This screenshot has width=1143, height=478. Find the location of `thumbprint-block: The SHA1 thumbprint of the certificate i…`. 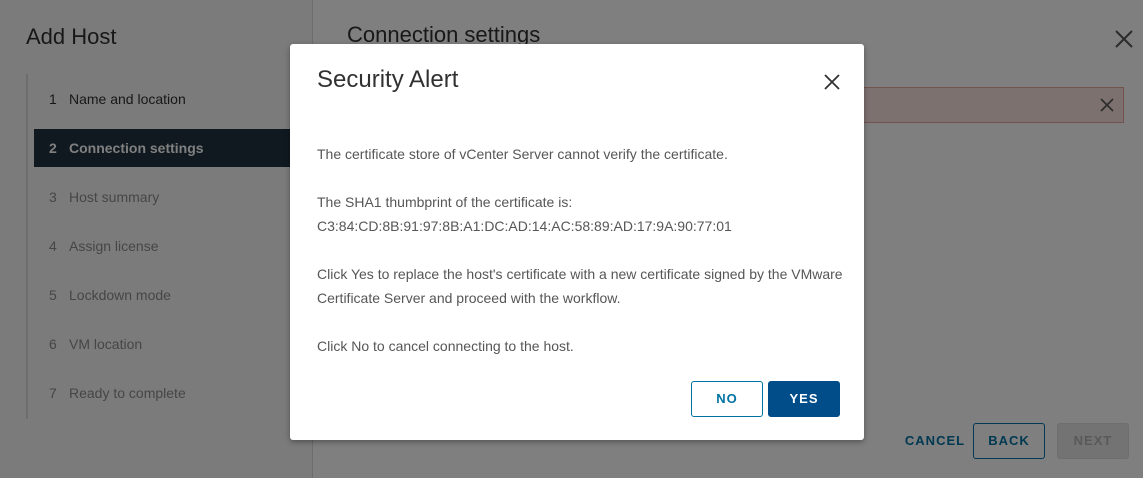

thumbprint-block: The SHA1 thumbprint of the certificate i… is located at coordinates (582, 214).